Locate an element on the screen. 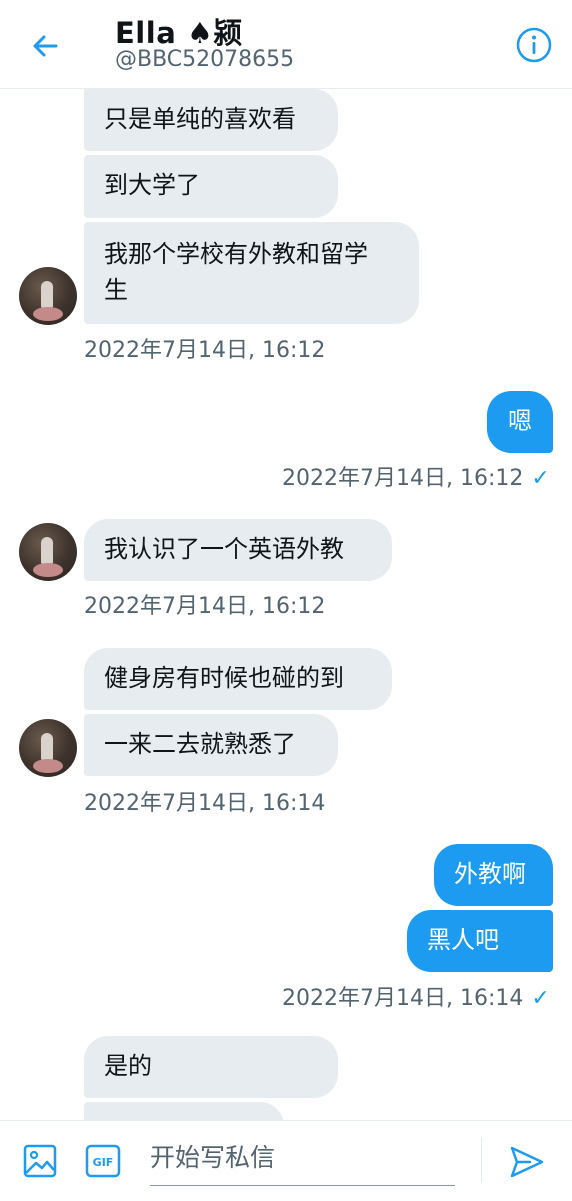 This screenshot has width=572, height=1201. back-arrow-icon is located at coordinates (46, 46).